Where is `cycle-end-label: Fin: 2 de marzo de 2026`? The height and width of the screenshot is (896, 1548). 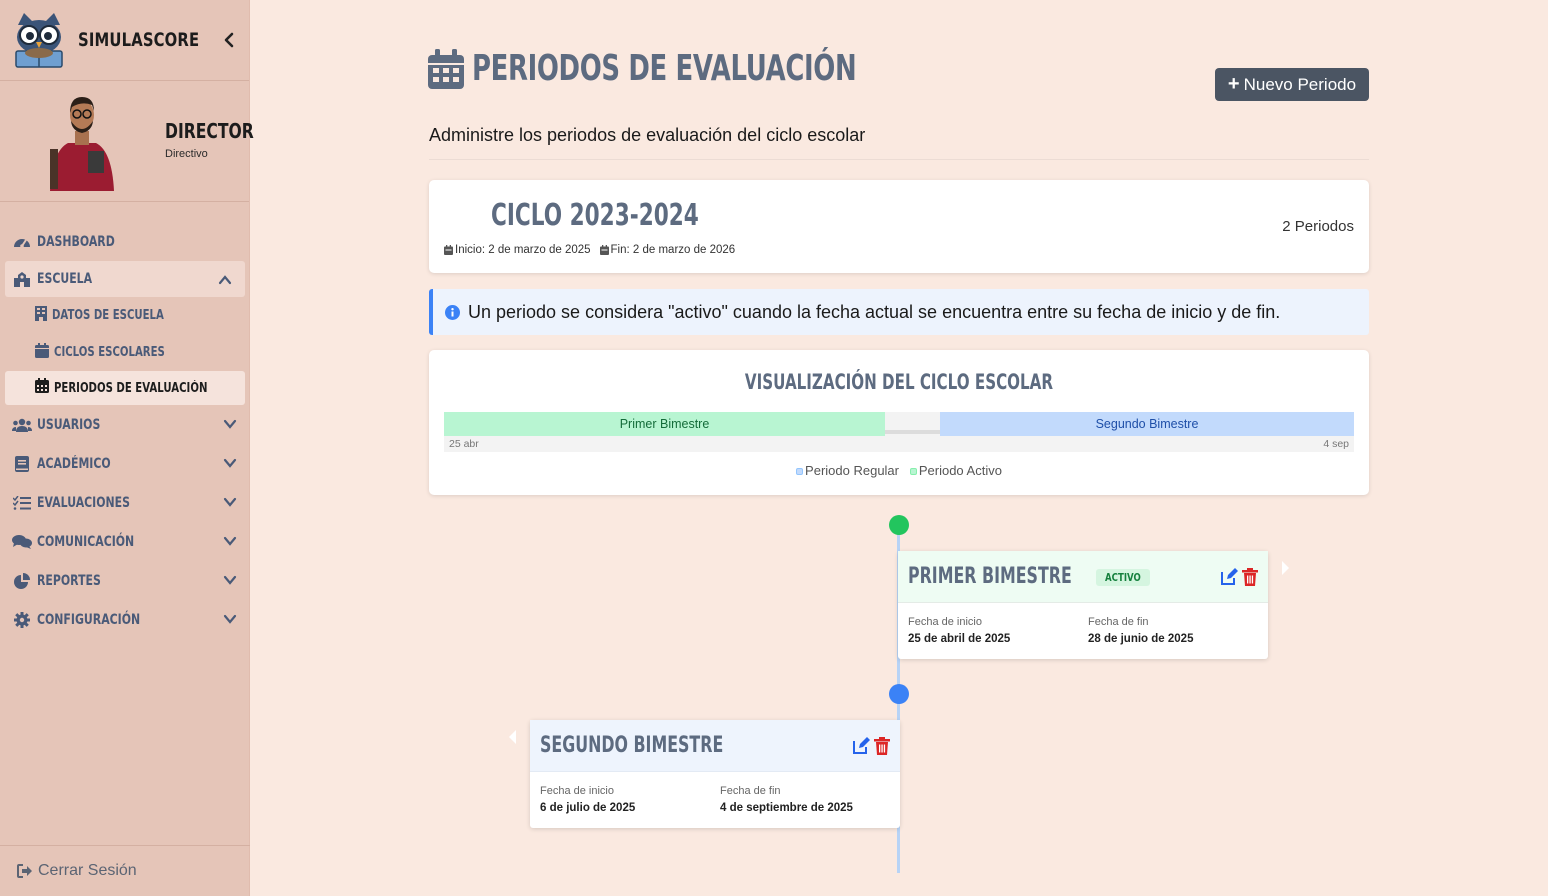
cycle-end-label: Fin: 2 de marzo de 2026 is located at coordinates (673, 250).